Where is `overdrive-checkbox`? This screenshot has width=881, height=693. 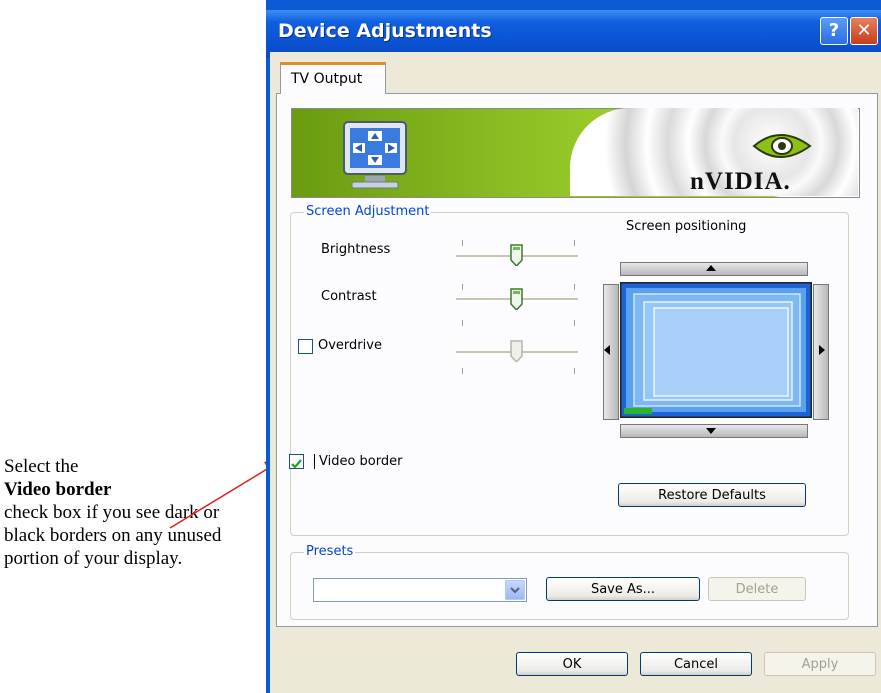 overdrive-checkbox is located at coordinates (305, 346).